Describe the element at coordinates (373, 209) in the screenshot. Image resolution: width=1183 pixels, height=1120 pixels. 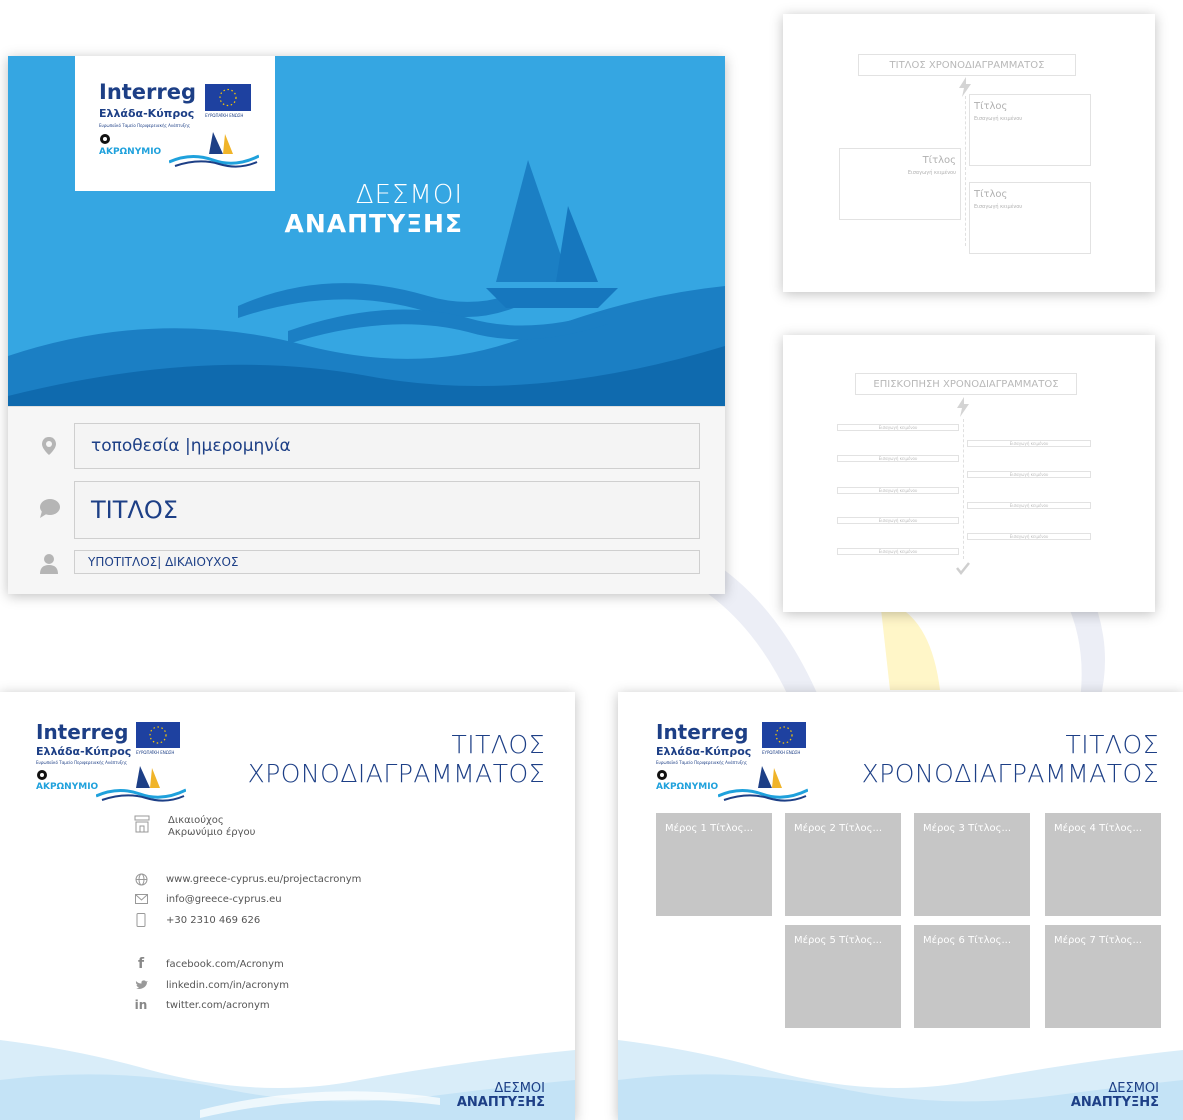
I see `hero-tagline: ΔΕΣΜΟΙ ΑΝΑΠΤΥΞΗΣ` at that location.